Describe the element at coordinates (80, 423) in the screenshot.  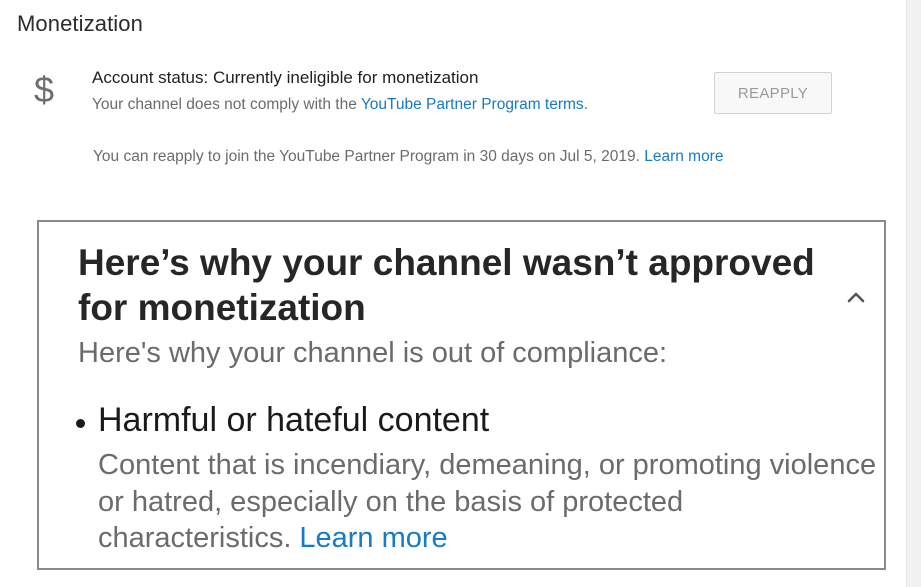
I see `bullet-dot` at that location.